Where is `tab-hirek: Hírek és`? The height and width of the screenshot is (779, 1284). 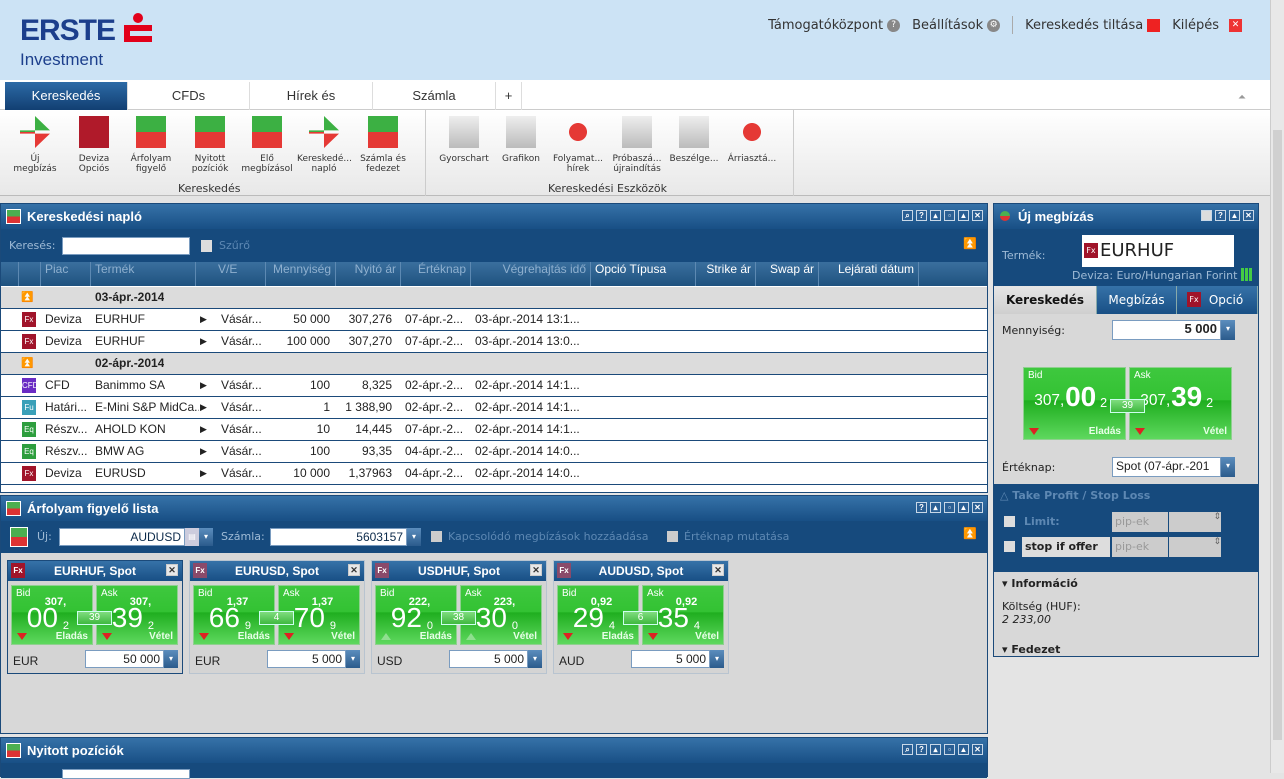
tab-hirek: Hírek és is located at coordinates (311, 96).